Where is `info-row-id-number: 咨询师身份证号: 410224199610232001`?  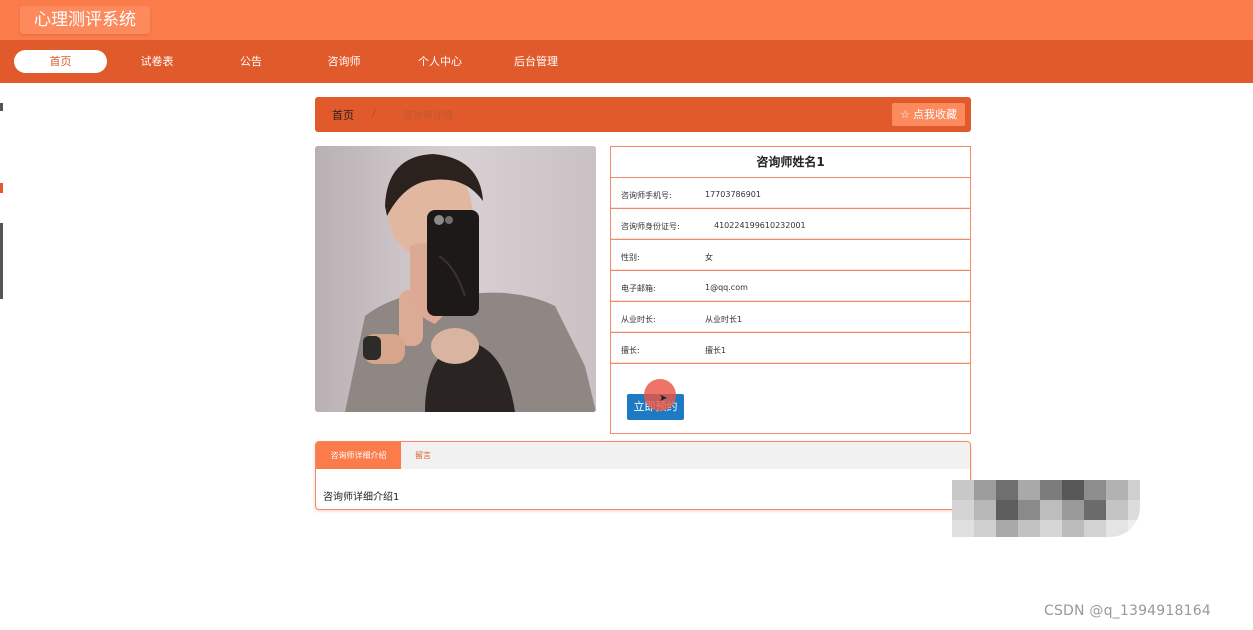 info-row-id-number: 咨询师身份证号: 410224199610232001 is located at coordinates (790, 224).